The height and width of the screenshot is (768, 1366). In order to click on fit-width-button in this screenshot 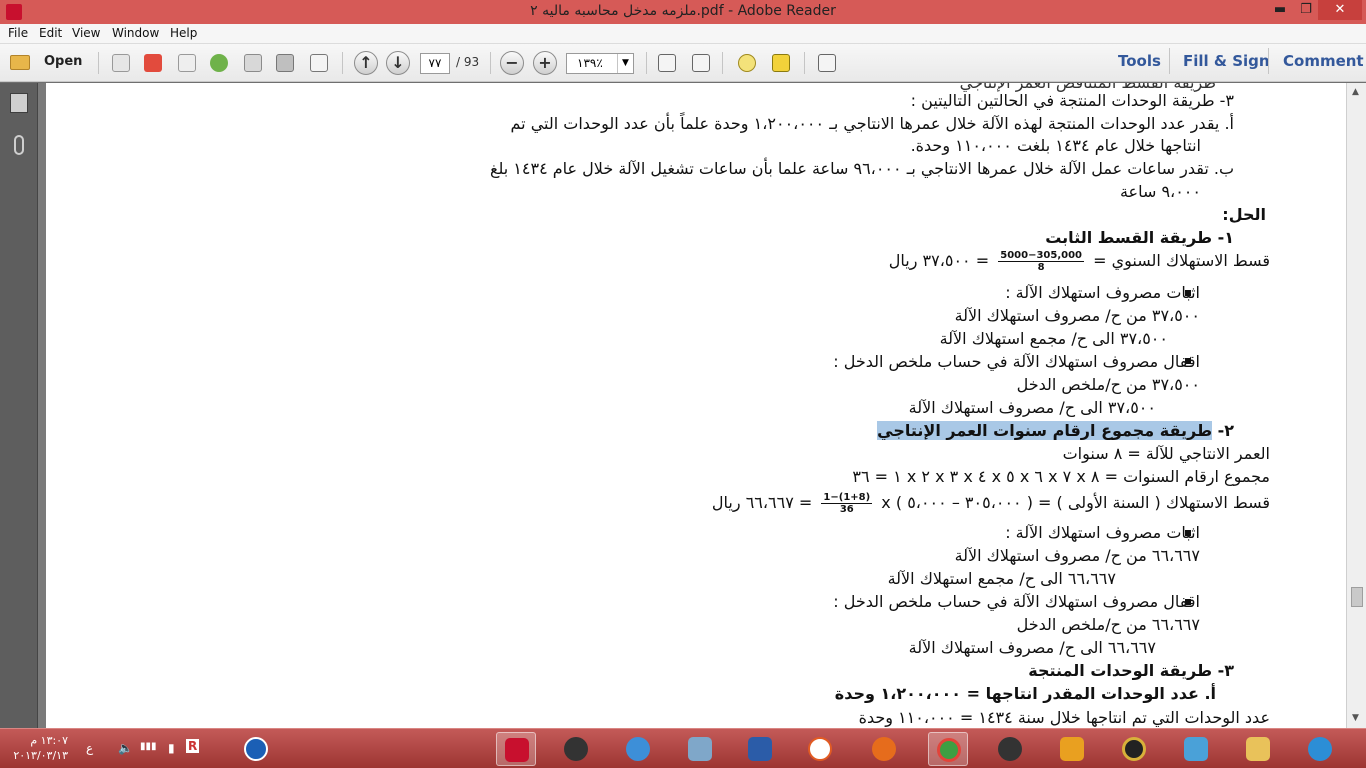, I will do `click(701, 63)`.